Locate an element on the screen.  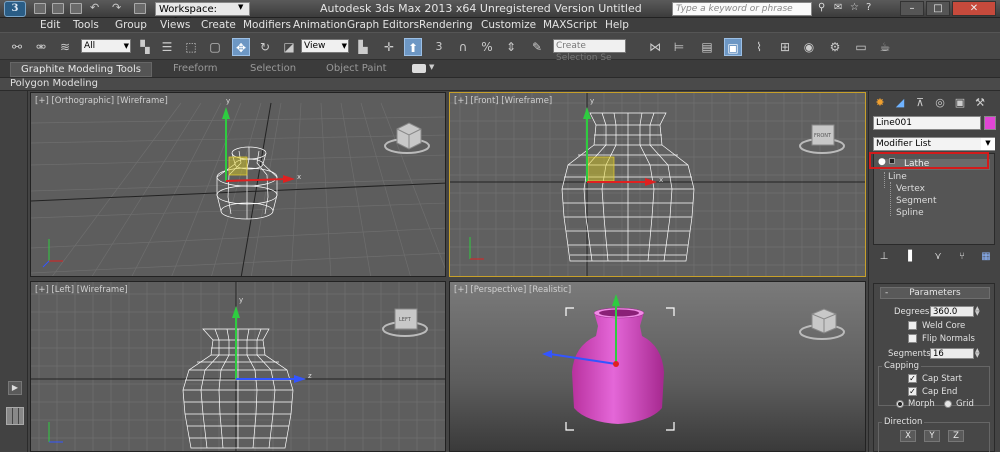
hold-icon is located at coordinates (140, 8).